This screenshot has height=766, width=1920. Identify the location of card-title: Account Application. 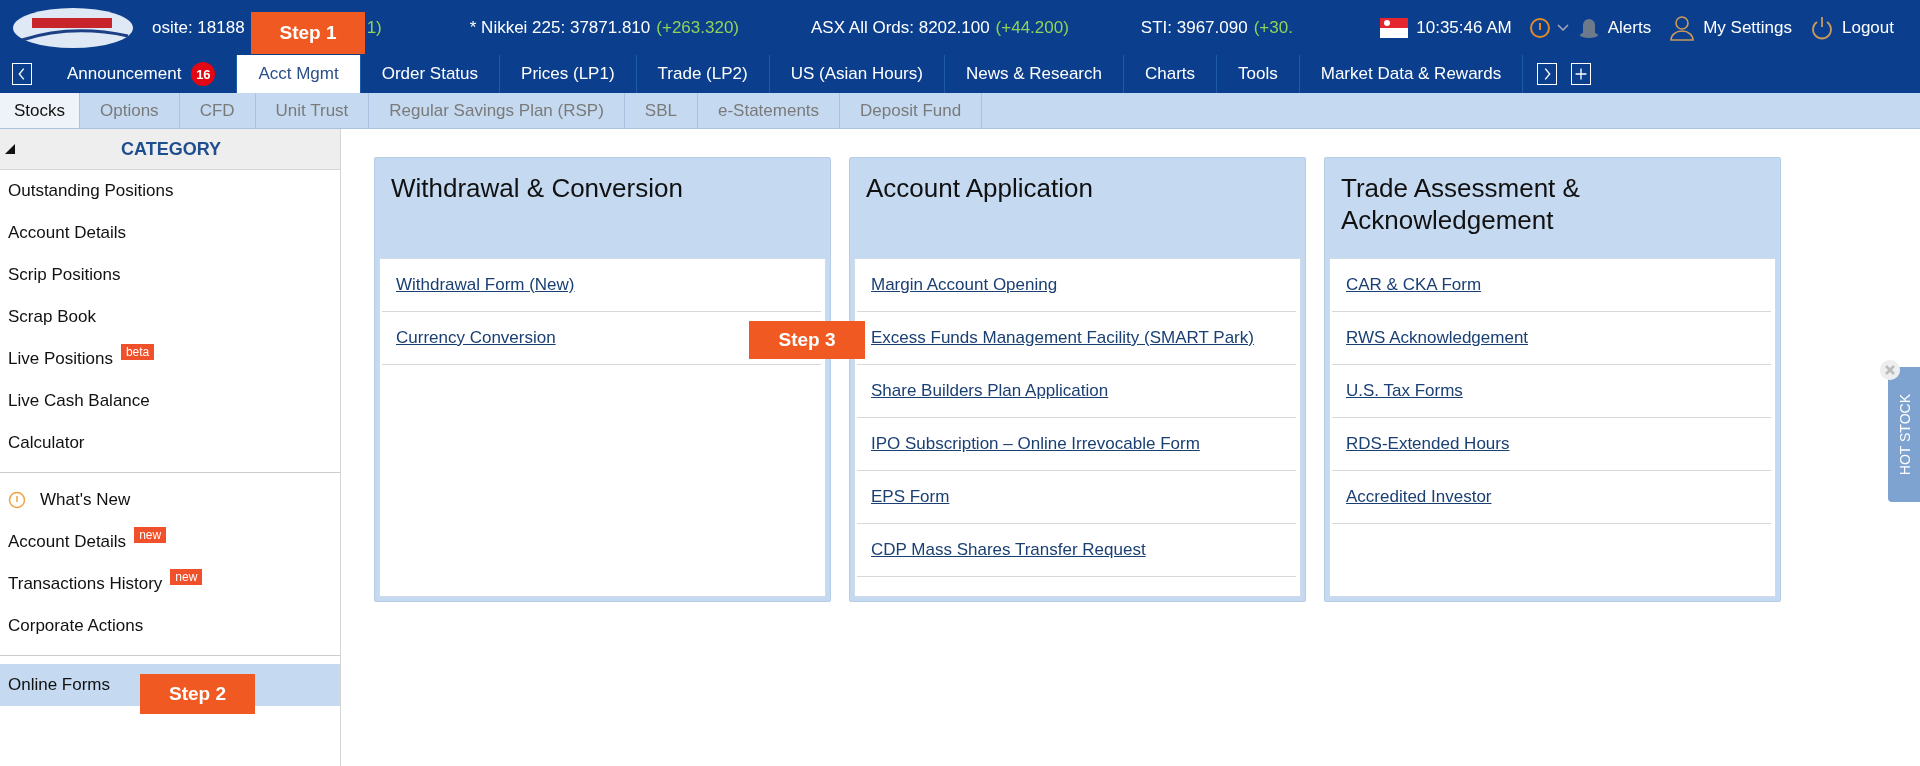
(979, 188).